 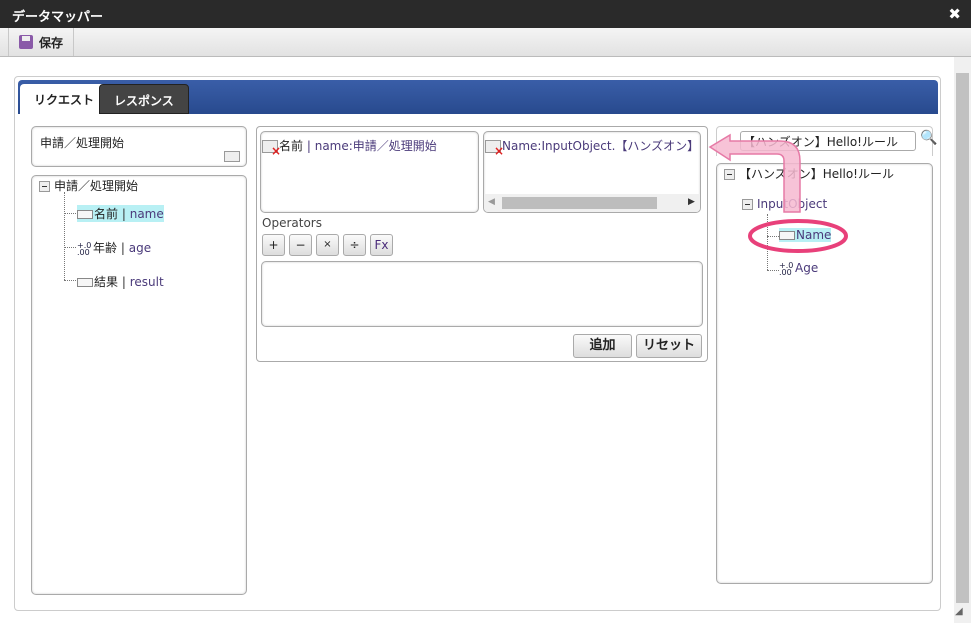 I want to click on source-selector: 申請／処理開始, so click(x=139, y=146).